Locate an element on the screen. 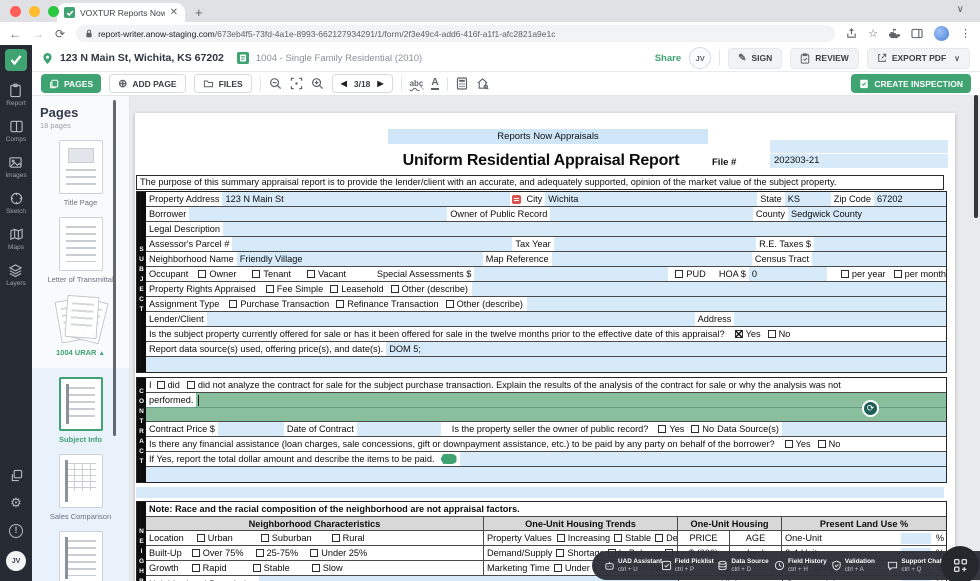  contract-price-field is located at coordinates (250, 429).